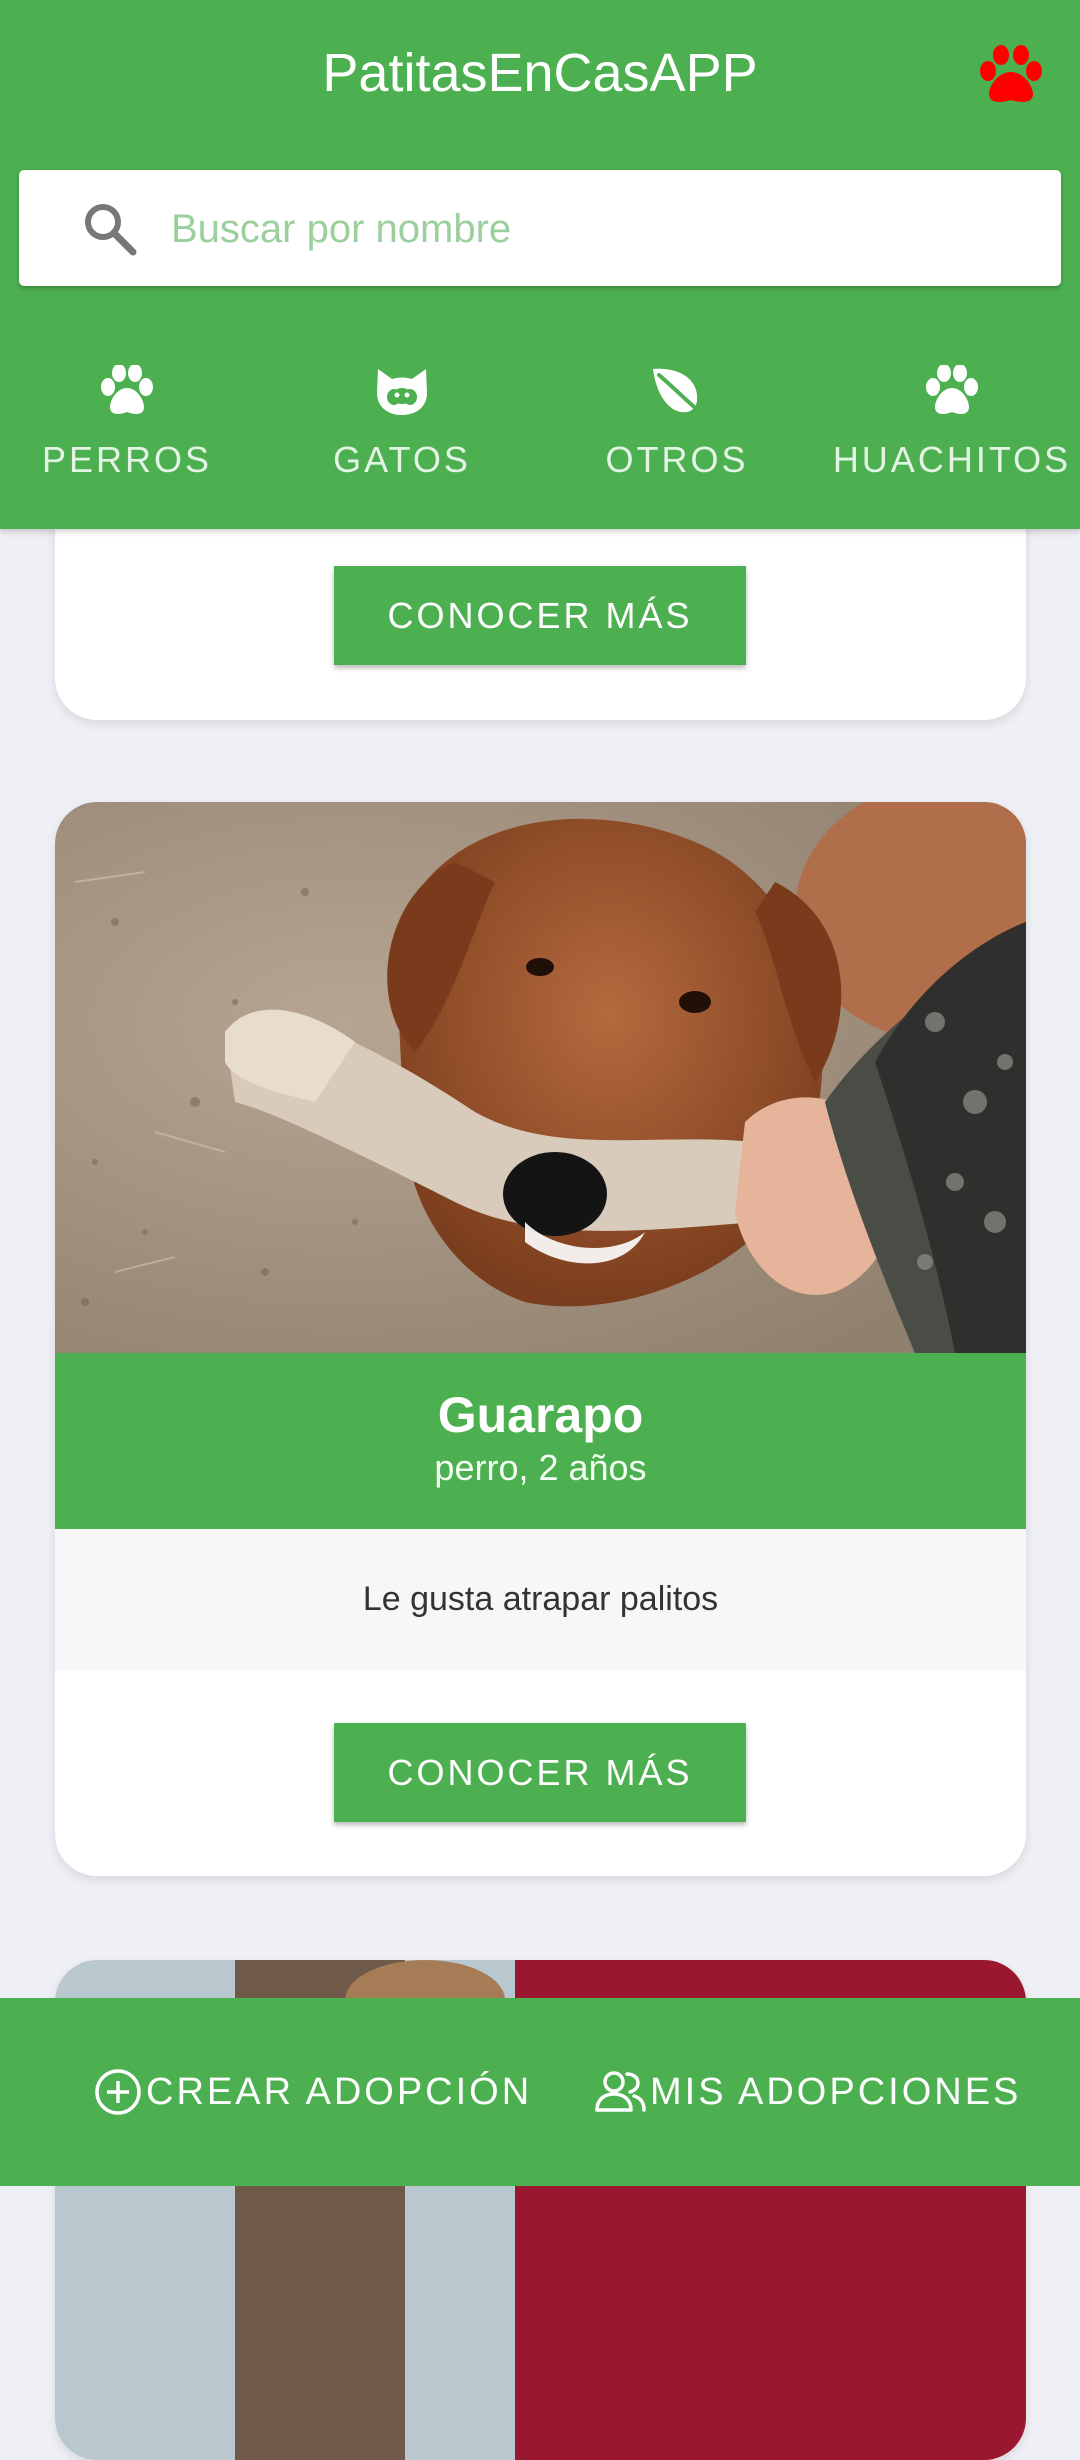  I want to click on category-label: HUACHITOS, so click(952, 459).